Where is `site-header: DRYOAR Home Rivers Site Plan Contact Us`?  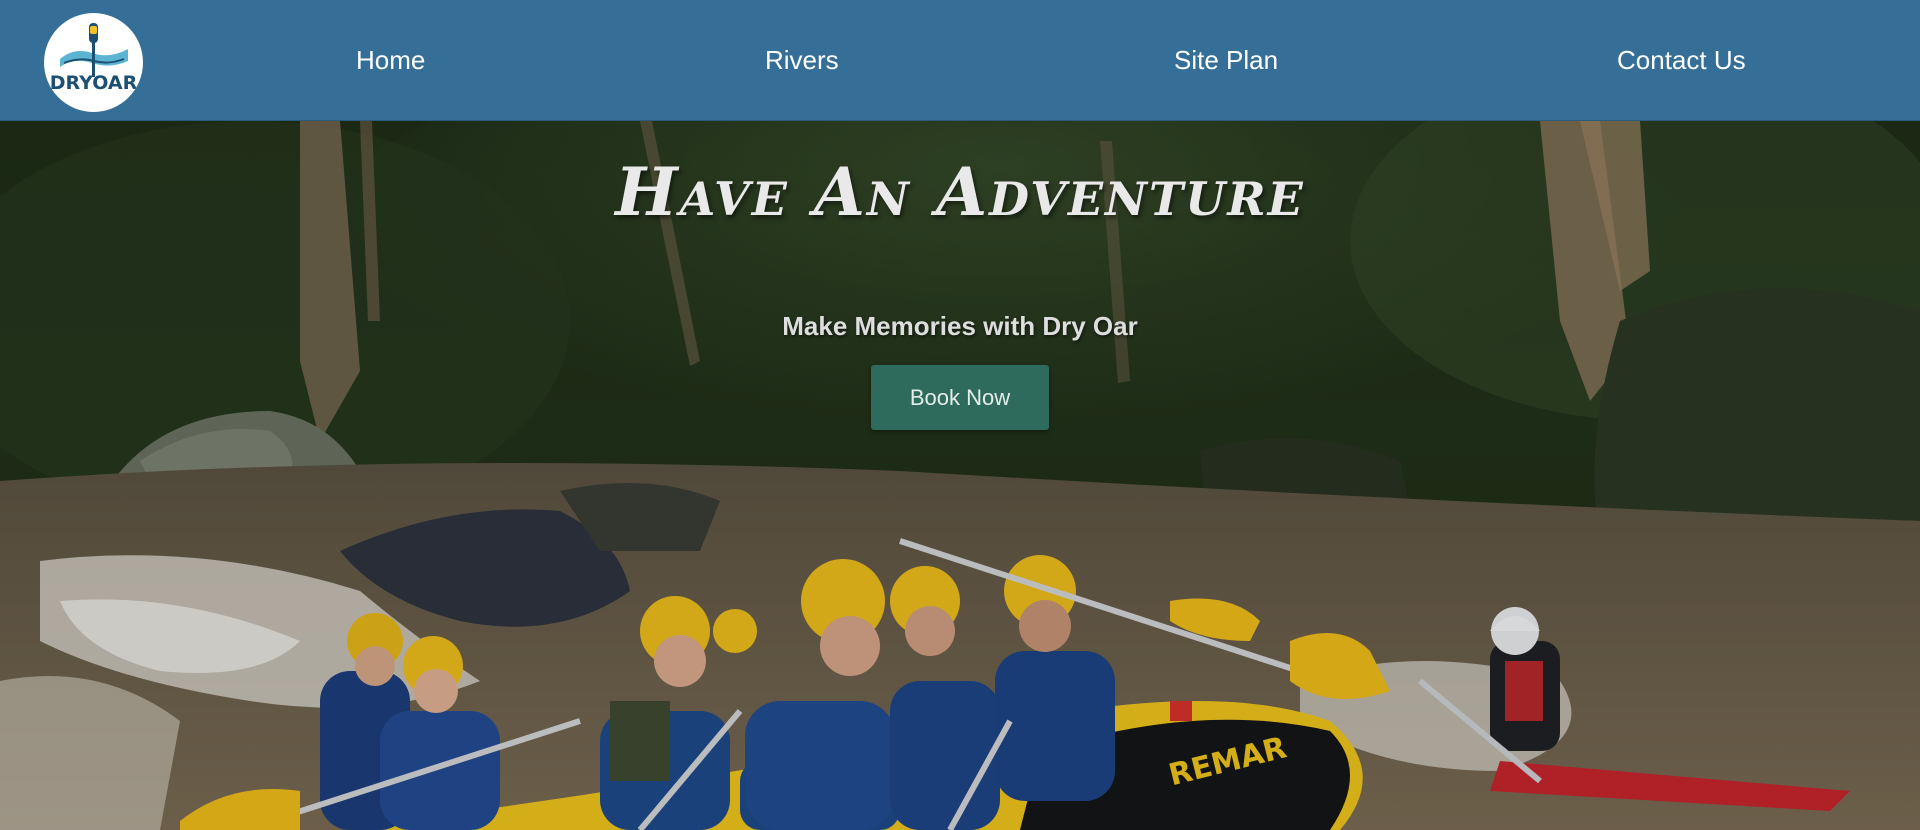
site-header: DRYOAR Home Rivers Site Plan Contact Us is located at coordinates (960, 60).